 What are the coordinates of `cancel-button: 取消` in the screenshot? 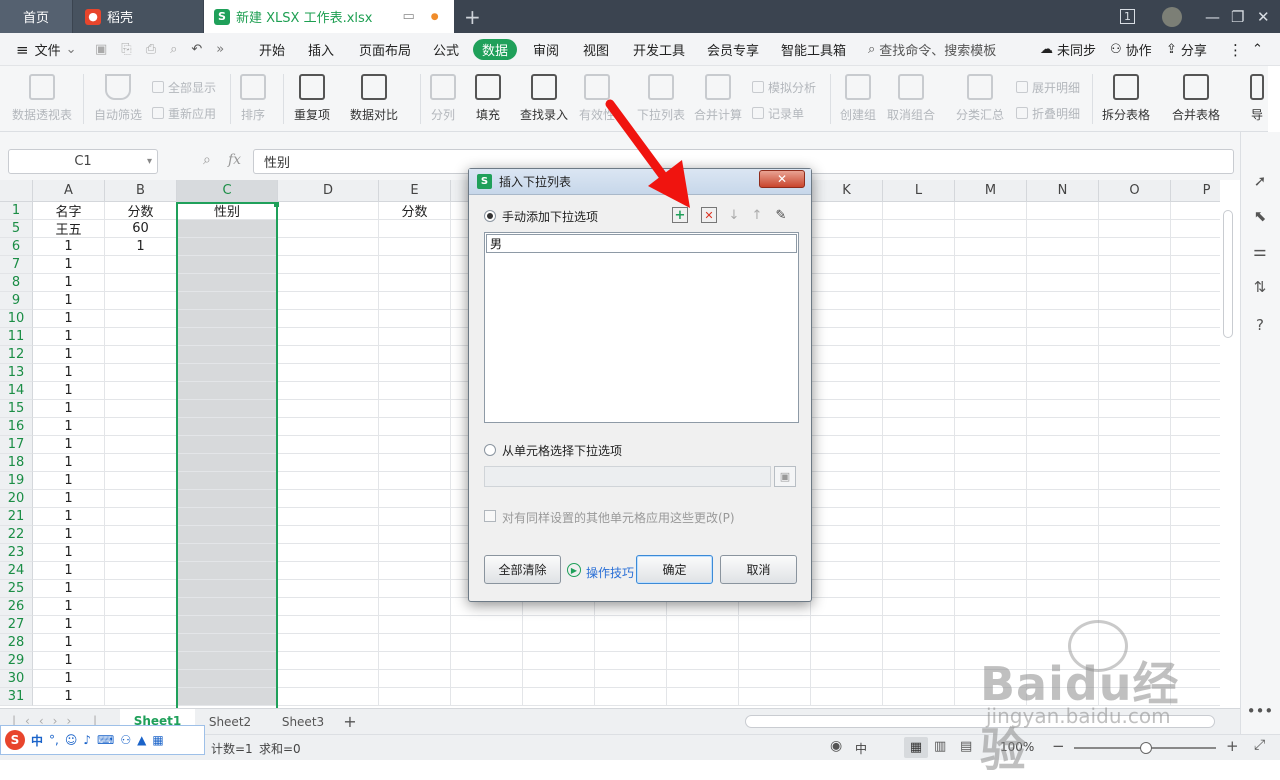 It's located at (758, 569).